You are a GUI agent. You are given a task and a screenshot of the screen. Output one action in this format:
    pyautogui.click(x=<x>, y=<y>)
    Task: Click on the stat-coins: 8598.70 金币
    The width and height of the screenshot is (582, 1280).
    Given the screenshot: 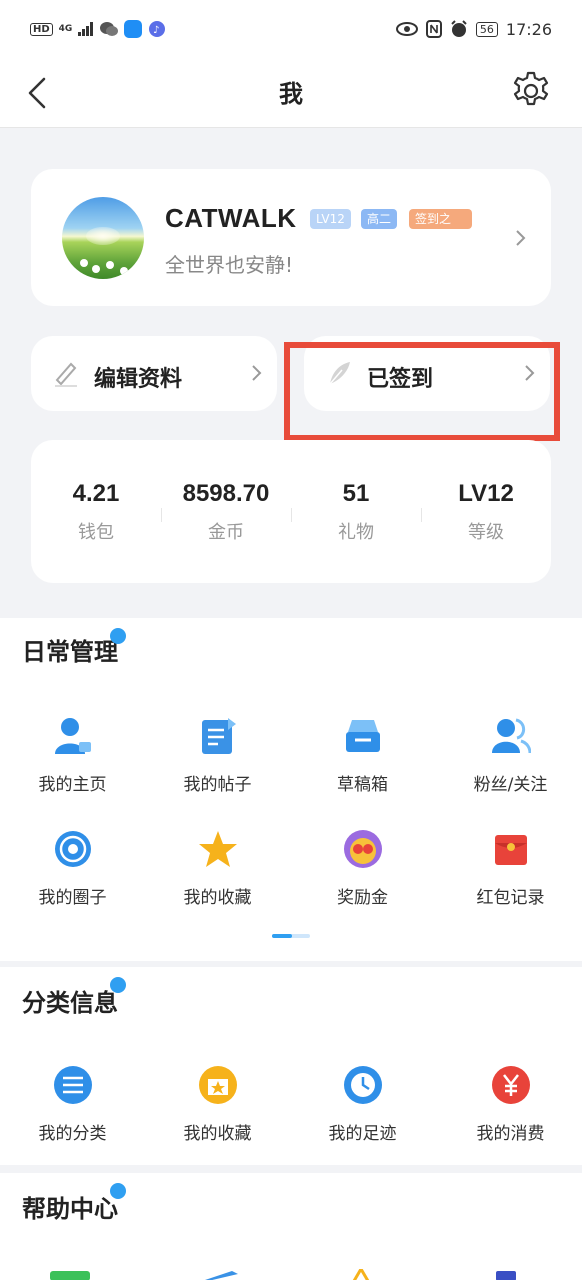 What is the action you would take?
    pyautogui.click(x=226, y=512)
    